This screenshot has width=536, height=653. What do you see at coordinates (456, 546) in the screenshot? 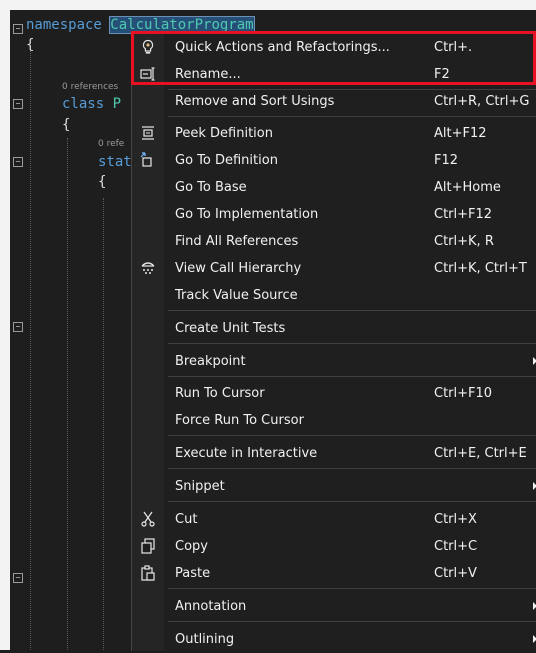
I see `menu-item-shortcut: Ctrl+C` at bounding box center [456, 546].